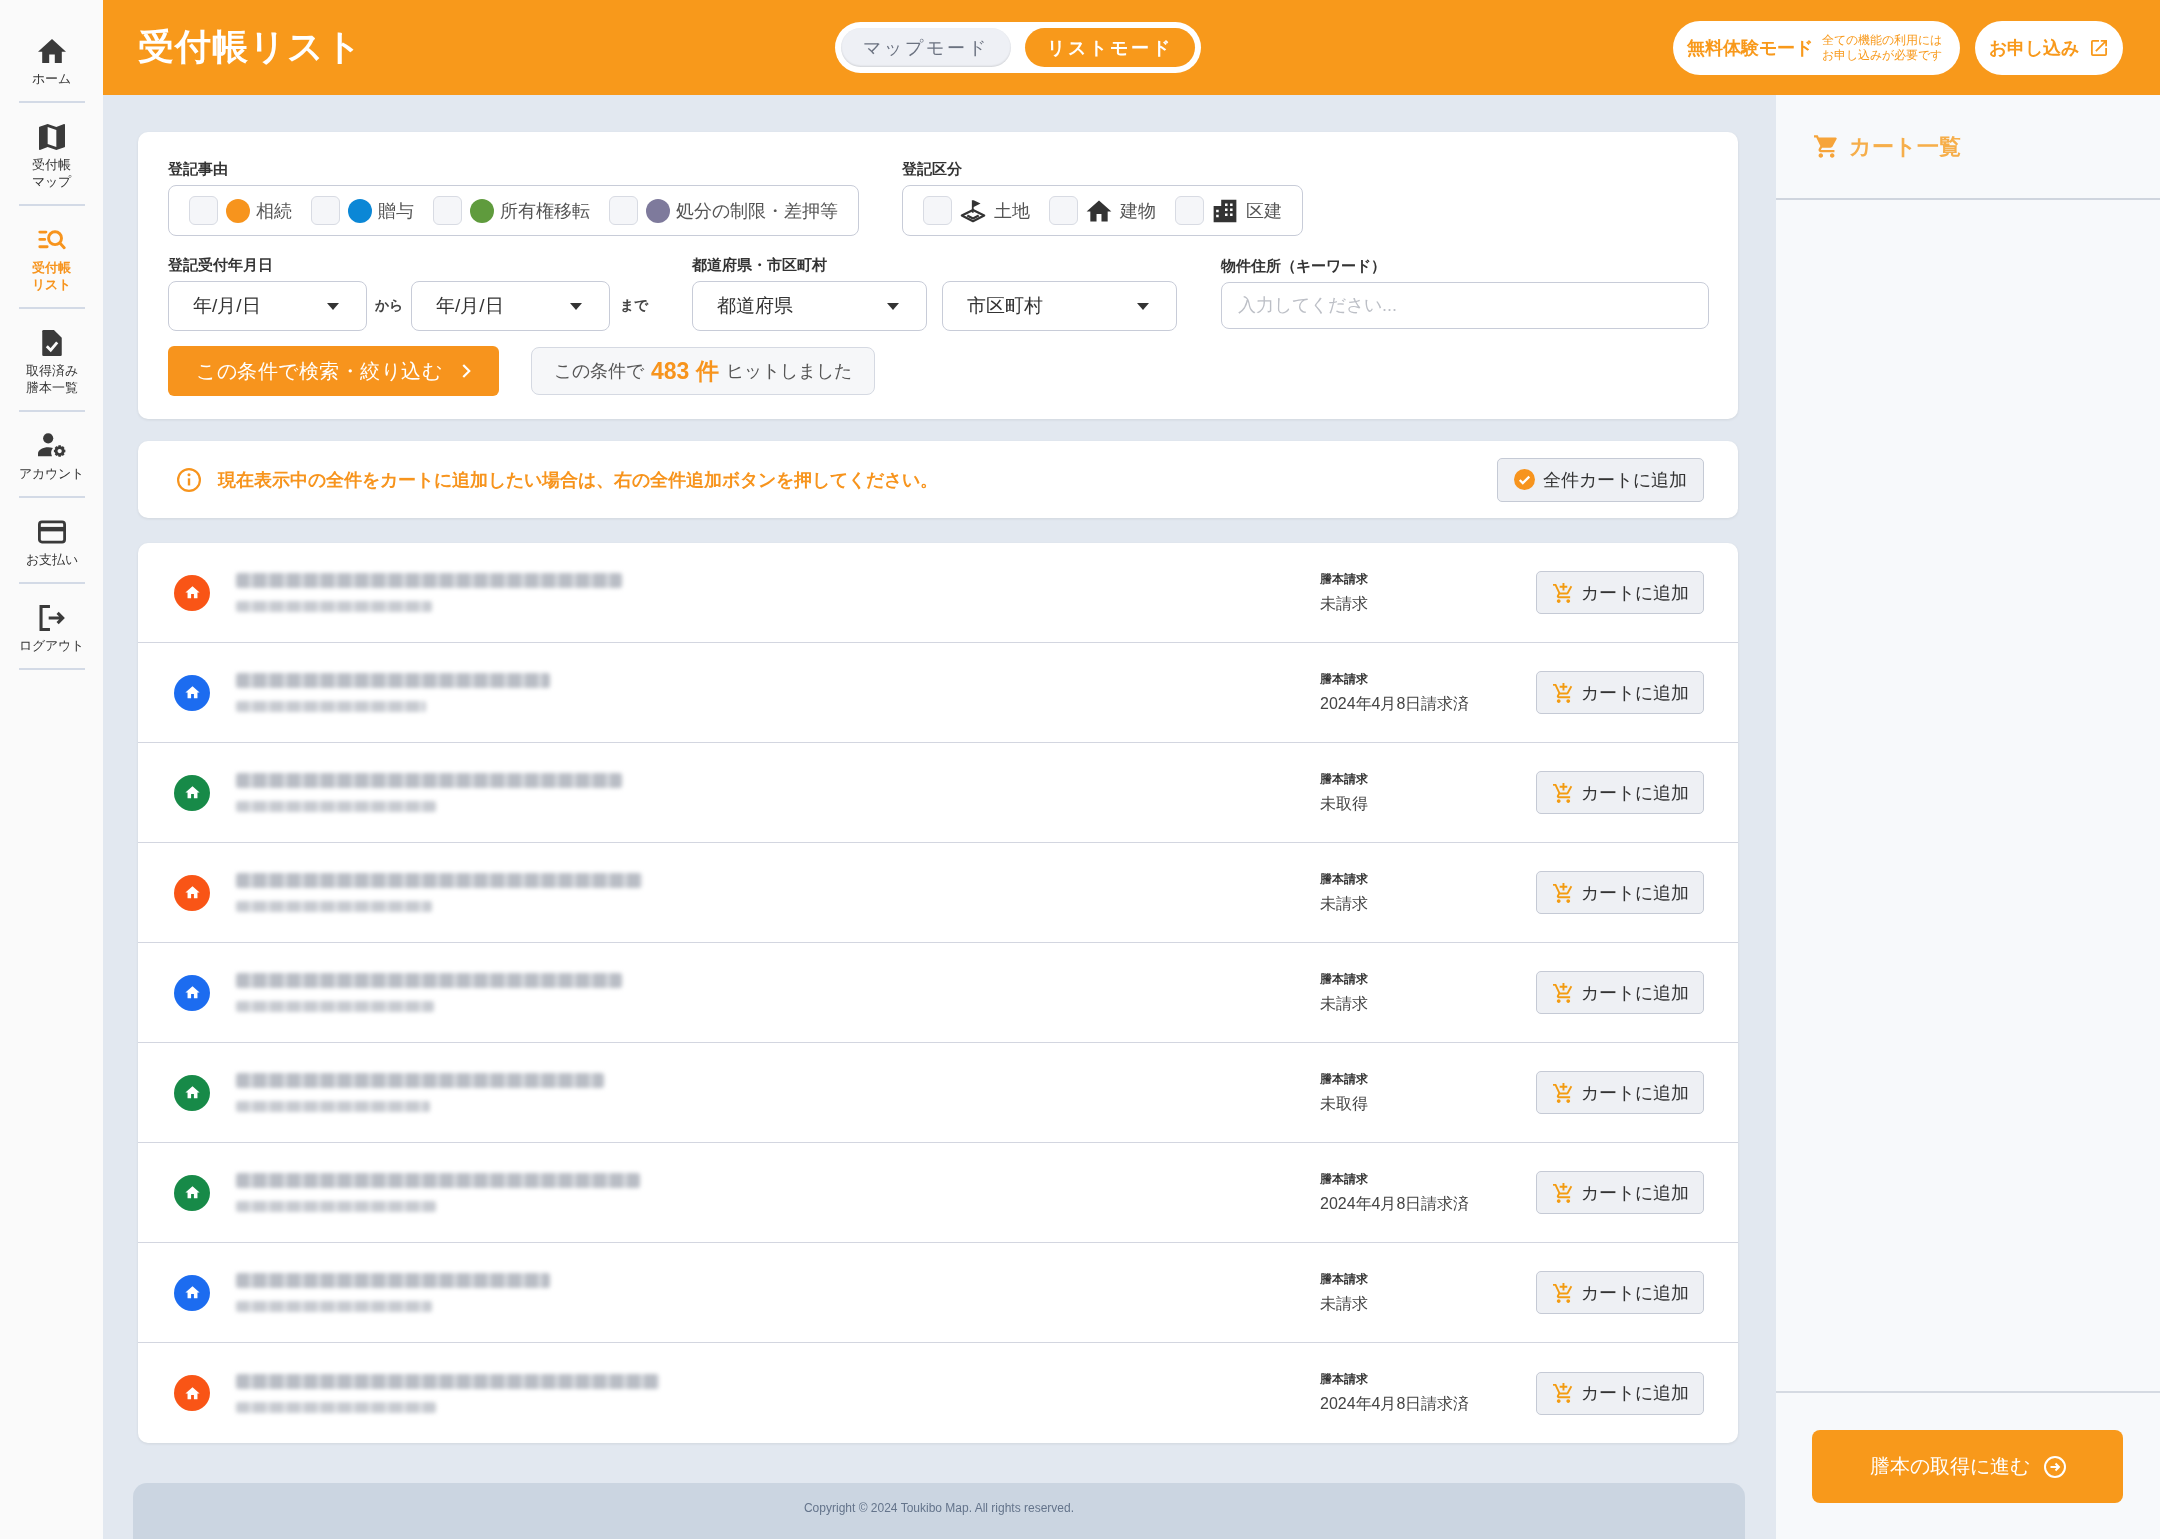 The width and height of the screenshot is (2160, 1539). I want to click on notice-text: 現在表示中の全件をカートに追加したい場合は、右の全件追加ボタンを押してください。, so click(578, 480).